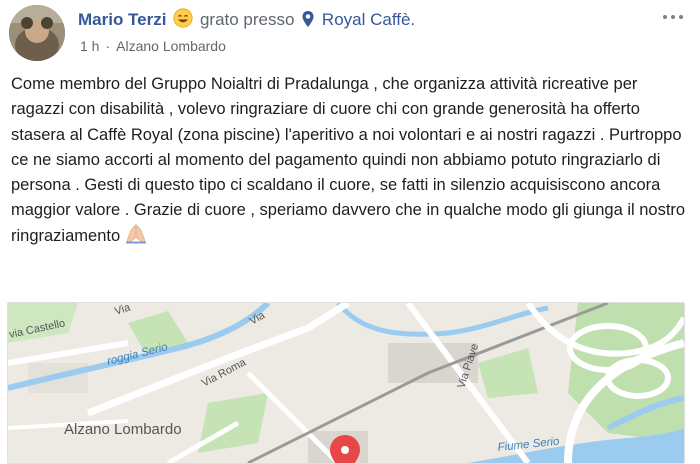 This screenshot has width=700, height=464. Describe the element at coordinates (123, 429) in the screenshot. I see `map-label-town: Alzano Lombardo` at that location.